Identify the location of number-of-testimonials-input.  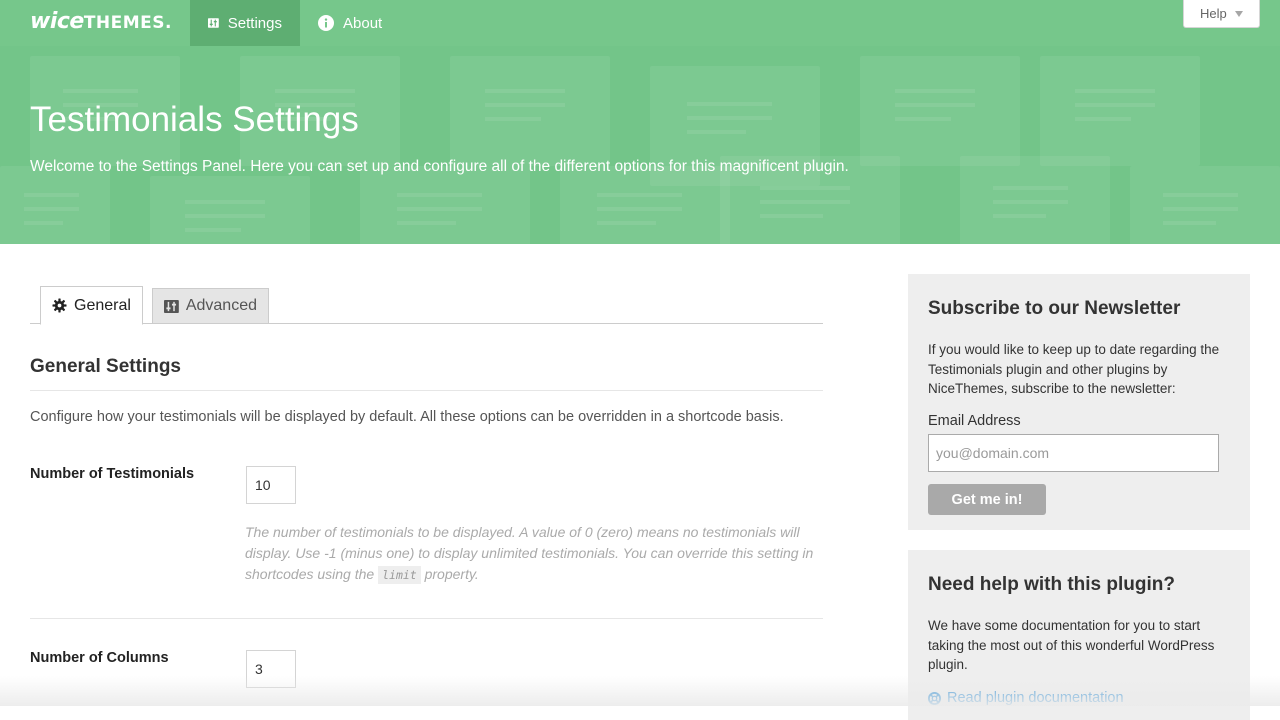
(271, 485).